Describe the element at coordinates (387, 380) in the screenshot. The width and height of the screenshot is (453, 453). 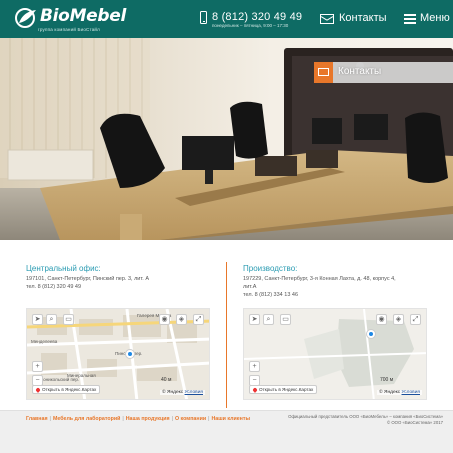
I see `map-scale: 700 м` at that location.